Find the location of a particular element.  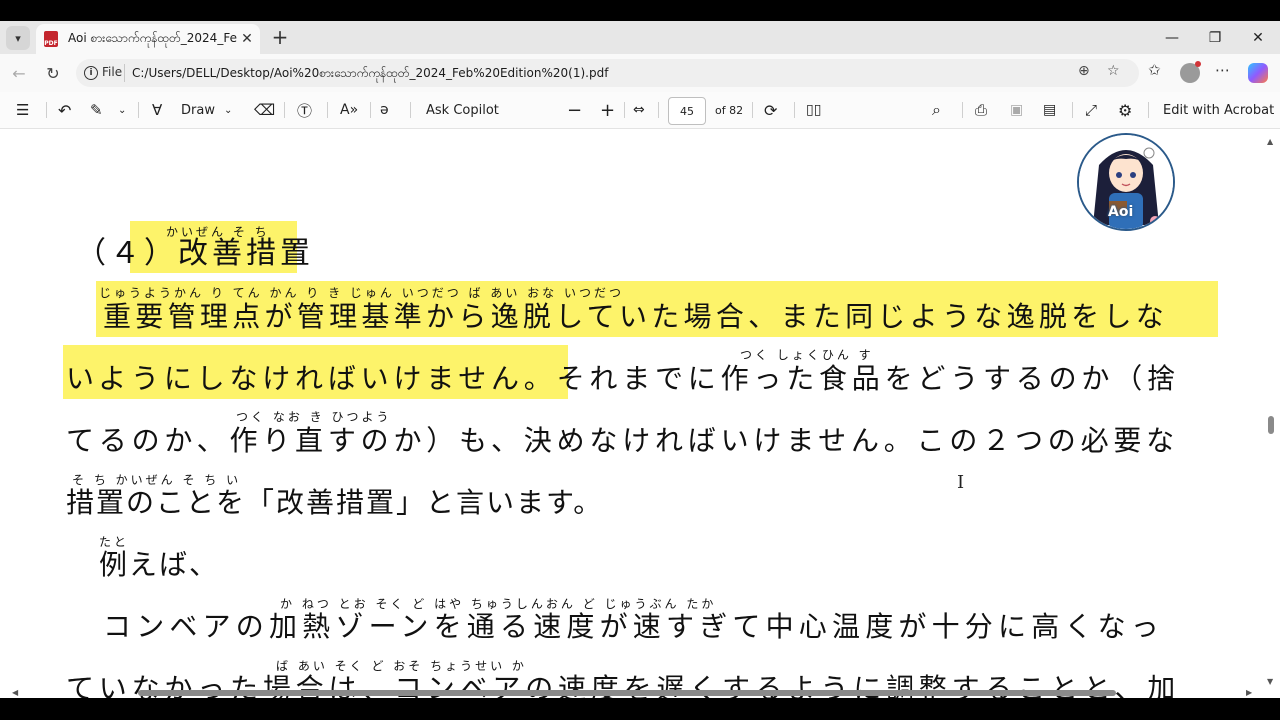

refresh-icon: ↻ is located at coordinates (53, 73).